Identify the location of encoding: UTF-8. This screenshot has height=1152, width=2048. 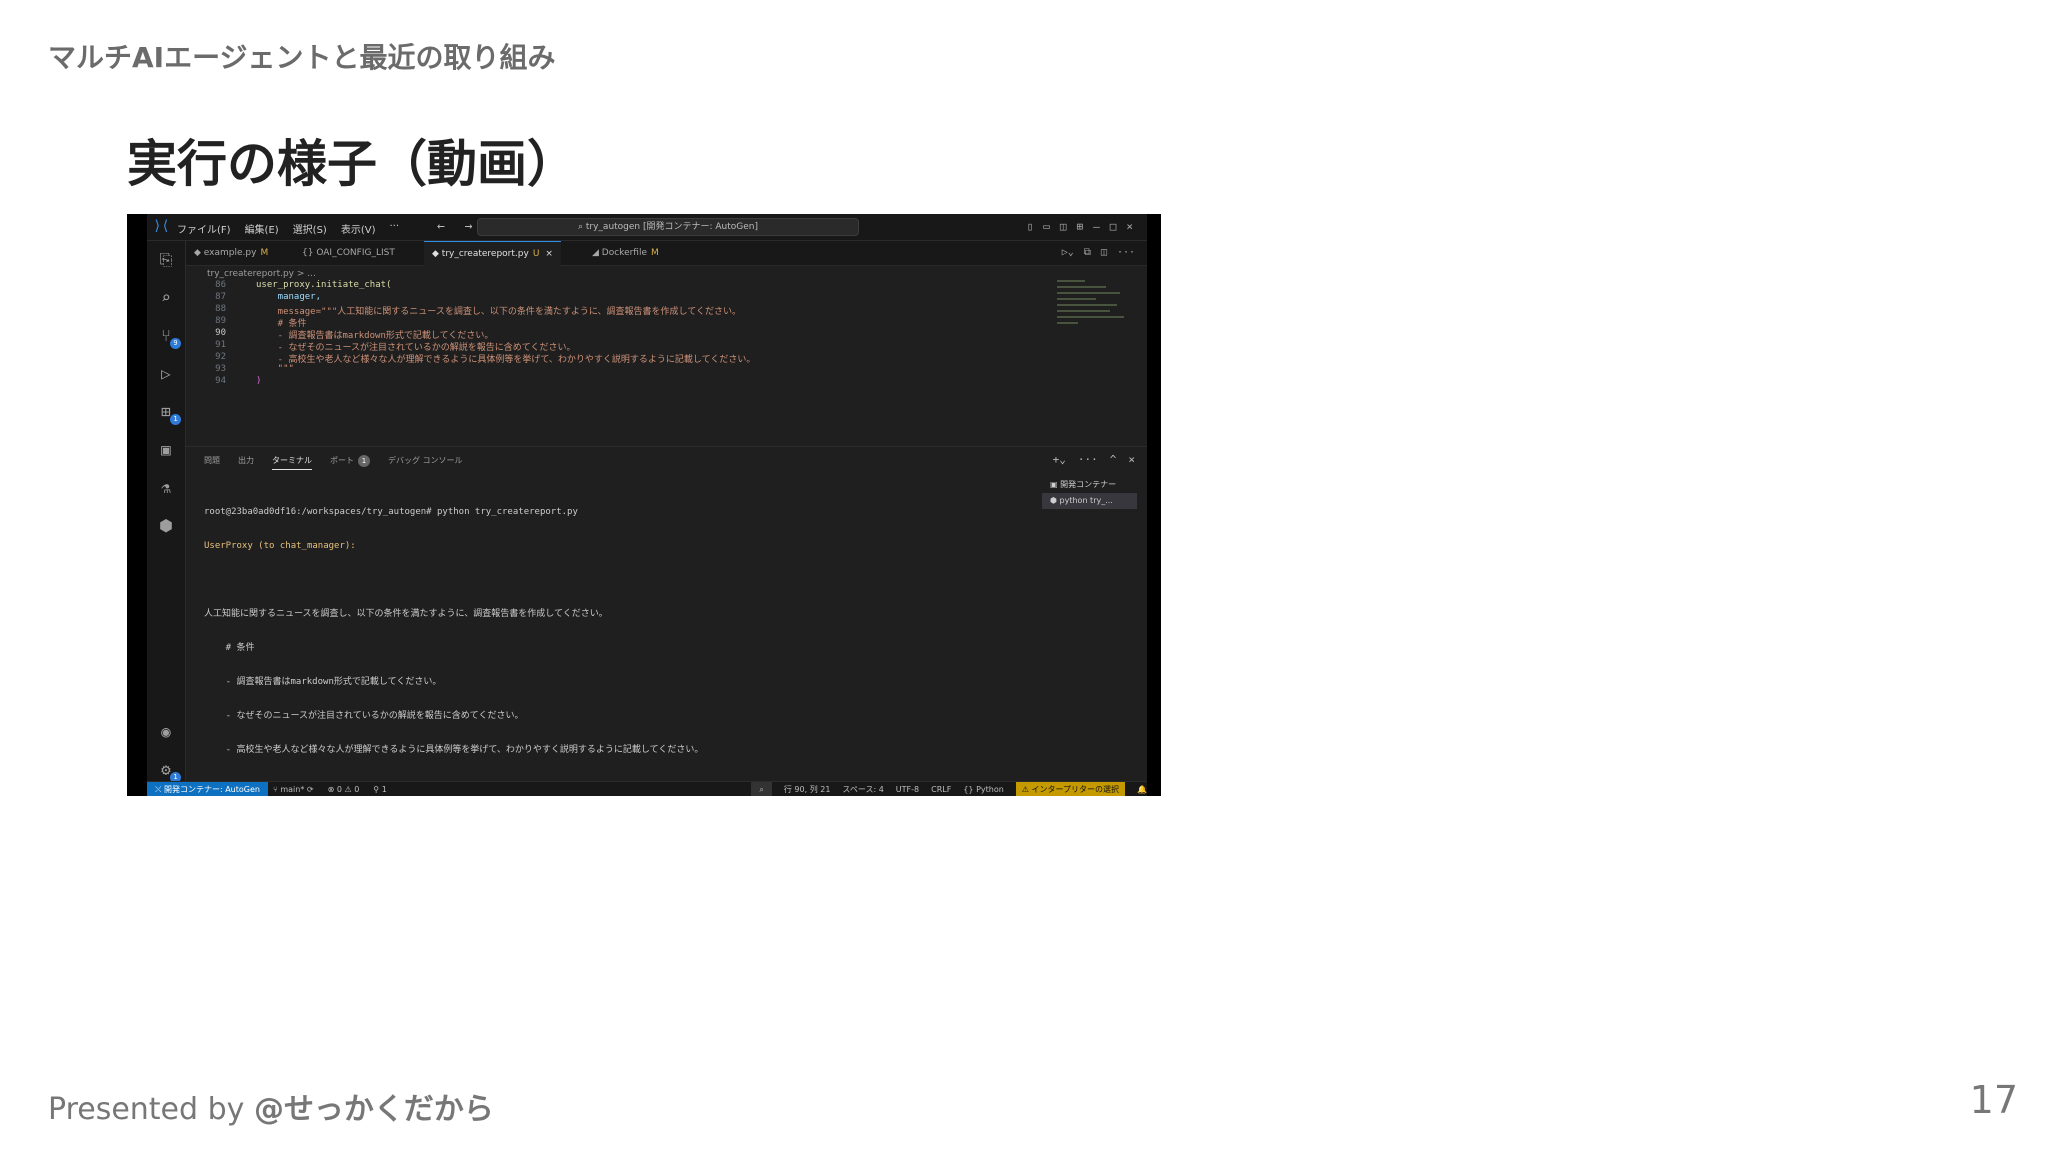
(907, 789).